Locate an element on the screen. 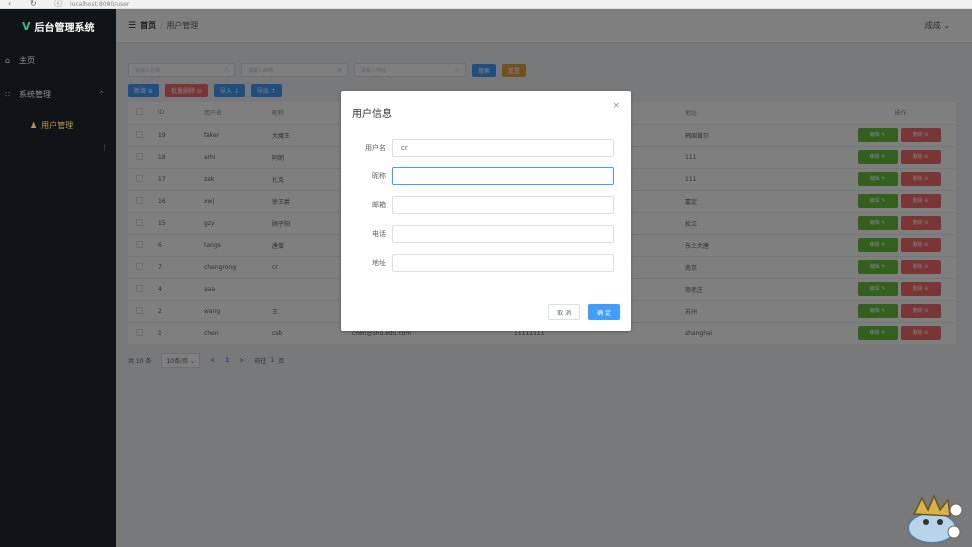  dialog-title: 用户信息 is located at coordinates (372, 114).